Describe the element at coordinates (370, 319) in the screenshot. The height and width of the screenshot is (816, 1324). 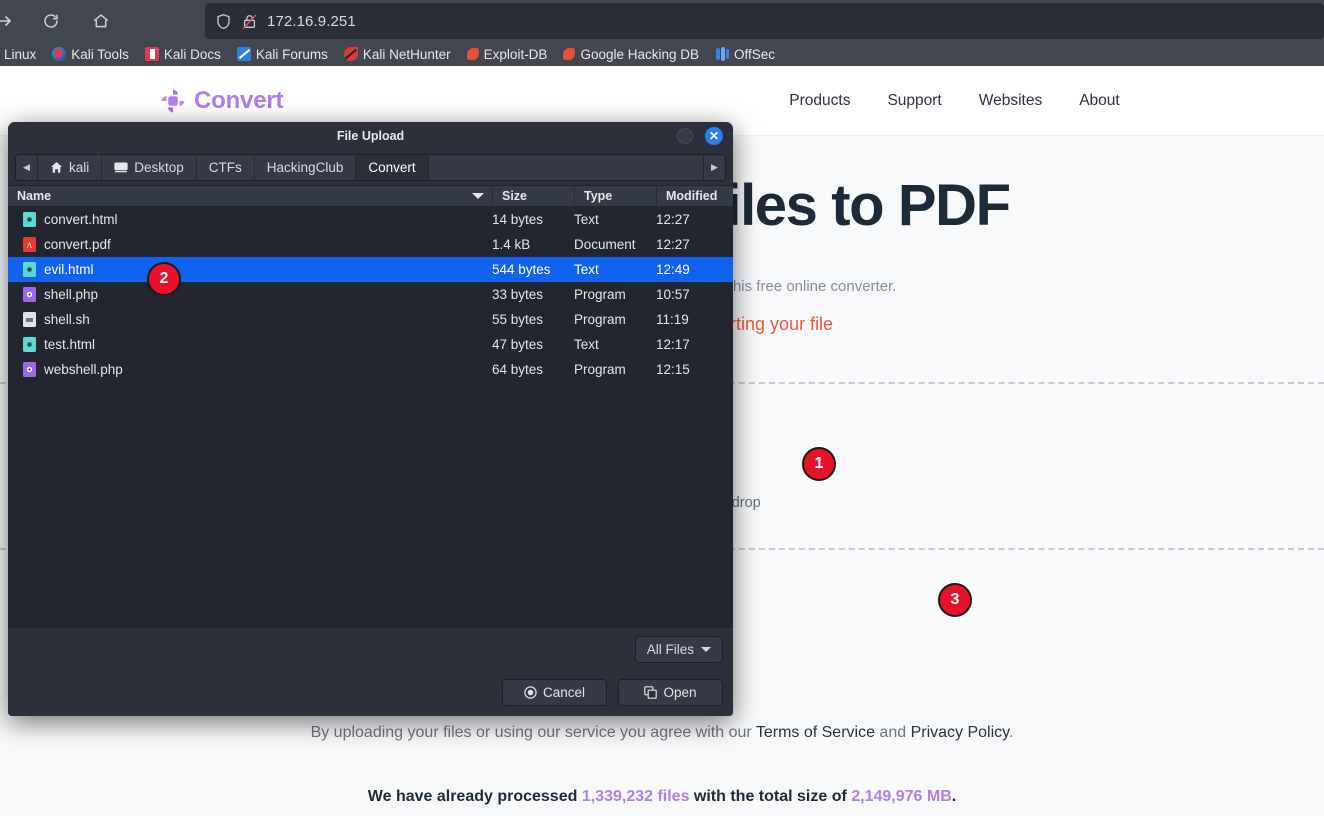
I see `file-row-shell-sh: shell.sh 55 bytes Program 11:19` at that location.